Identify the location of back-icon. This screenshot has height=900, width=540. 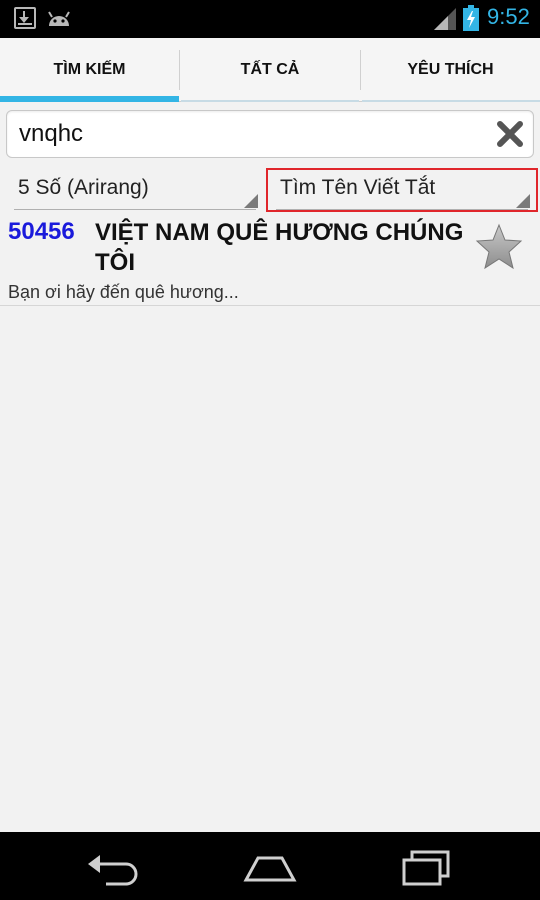
(112, 866).